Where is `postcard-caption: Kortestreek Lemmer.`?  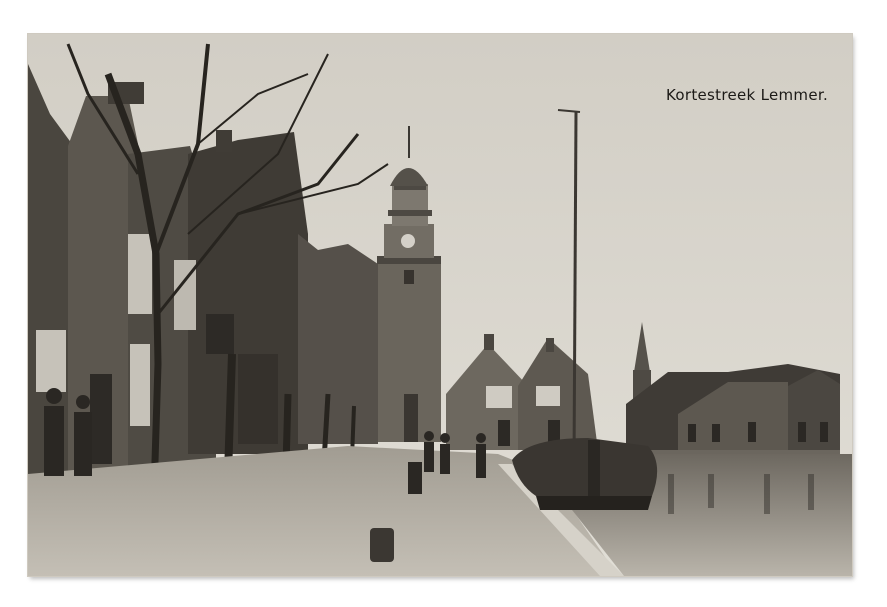
postcard-caption: Kortestreek Lemmer. is located at coordinates (747, 95).